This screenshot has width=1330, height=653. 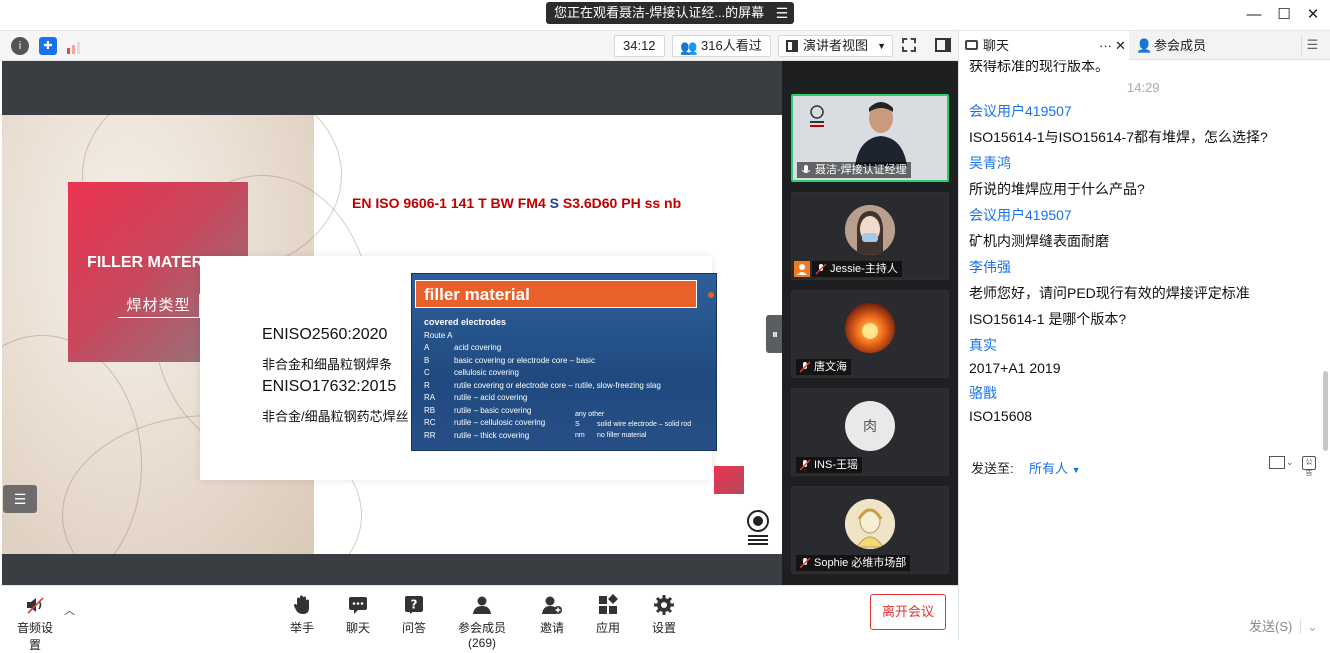 What do you see at coordinates (569, 348) in the screenshot?
I see `filler-image-row: Aacid covering` at bounding box center [569, 348].